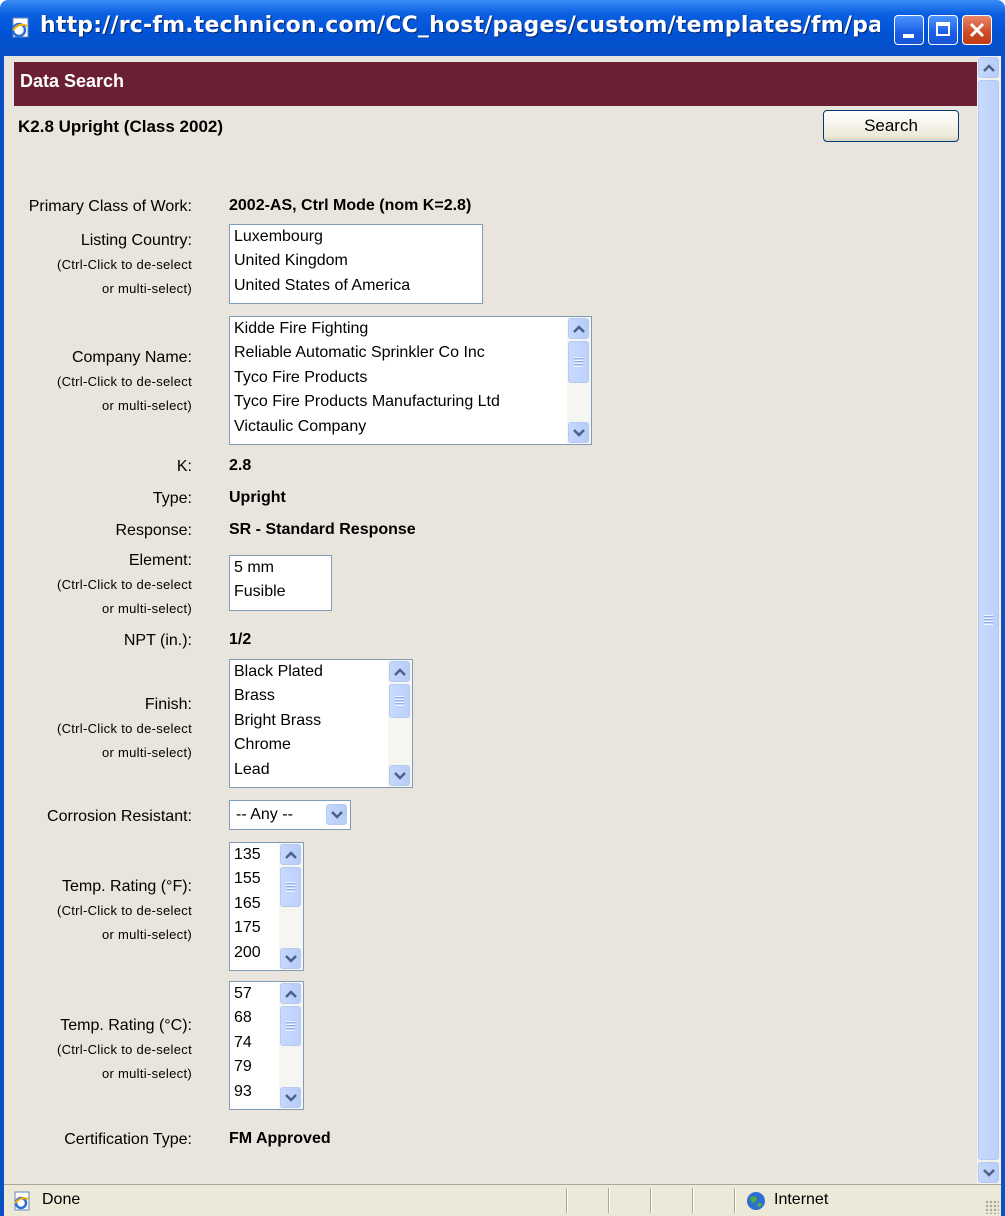  I want to click on close-button, so click(977, 30).